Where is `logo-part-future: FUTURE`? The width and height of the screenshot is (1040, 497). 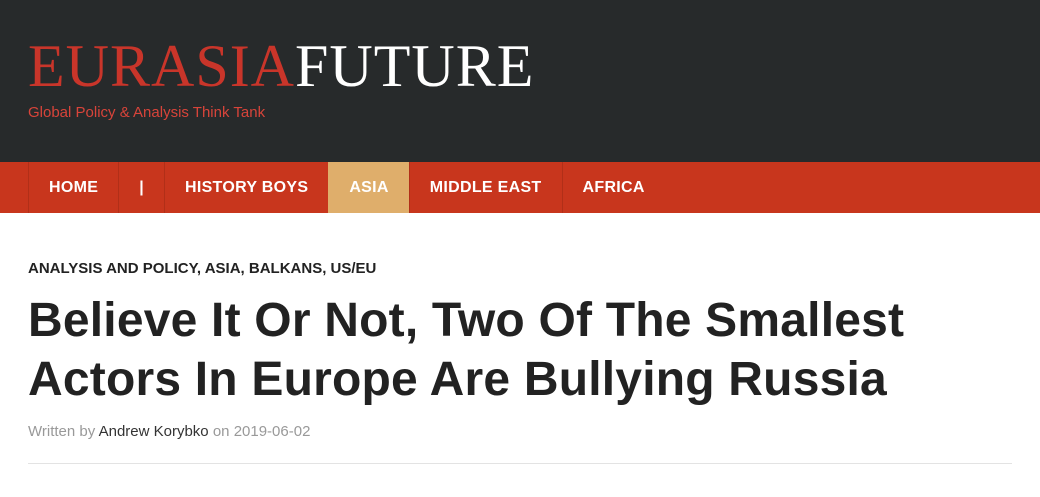
logo-part-future: FUTURE is located at coordinates (415, 66).